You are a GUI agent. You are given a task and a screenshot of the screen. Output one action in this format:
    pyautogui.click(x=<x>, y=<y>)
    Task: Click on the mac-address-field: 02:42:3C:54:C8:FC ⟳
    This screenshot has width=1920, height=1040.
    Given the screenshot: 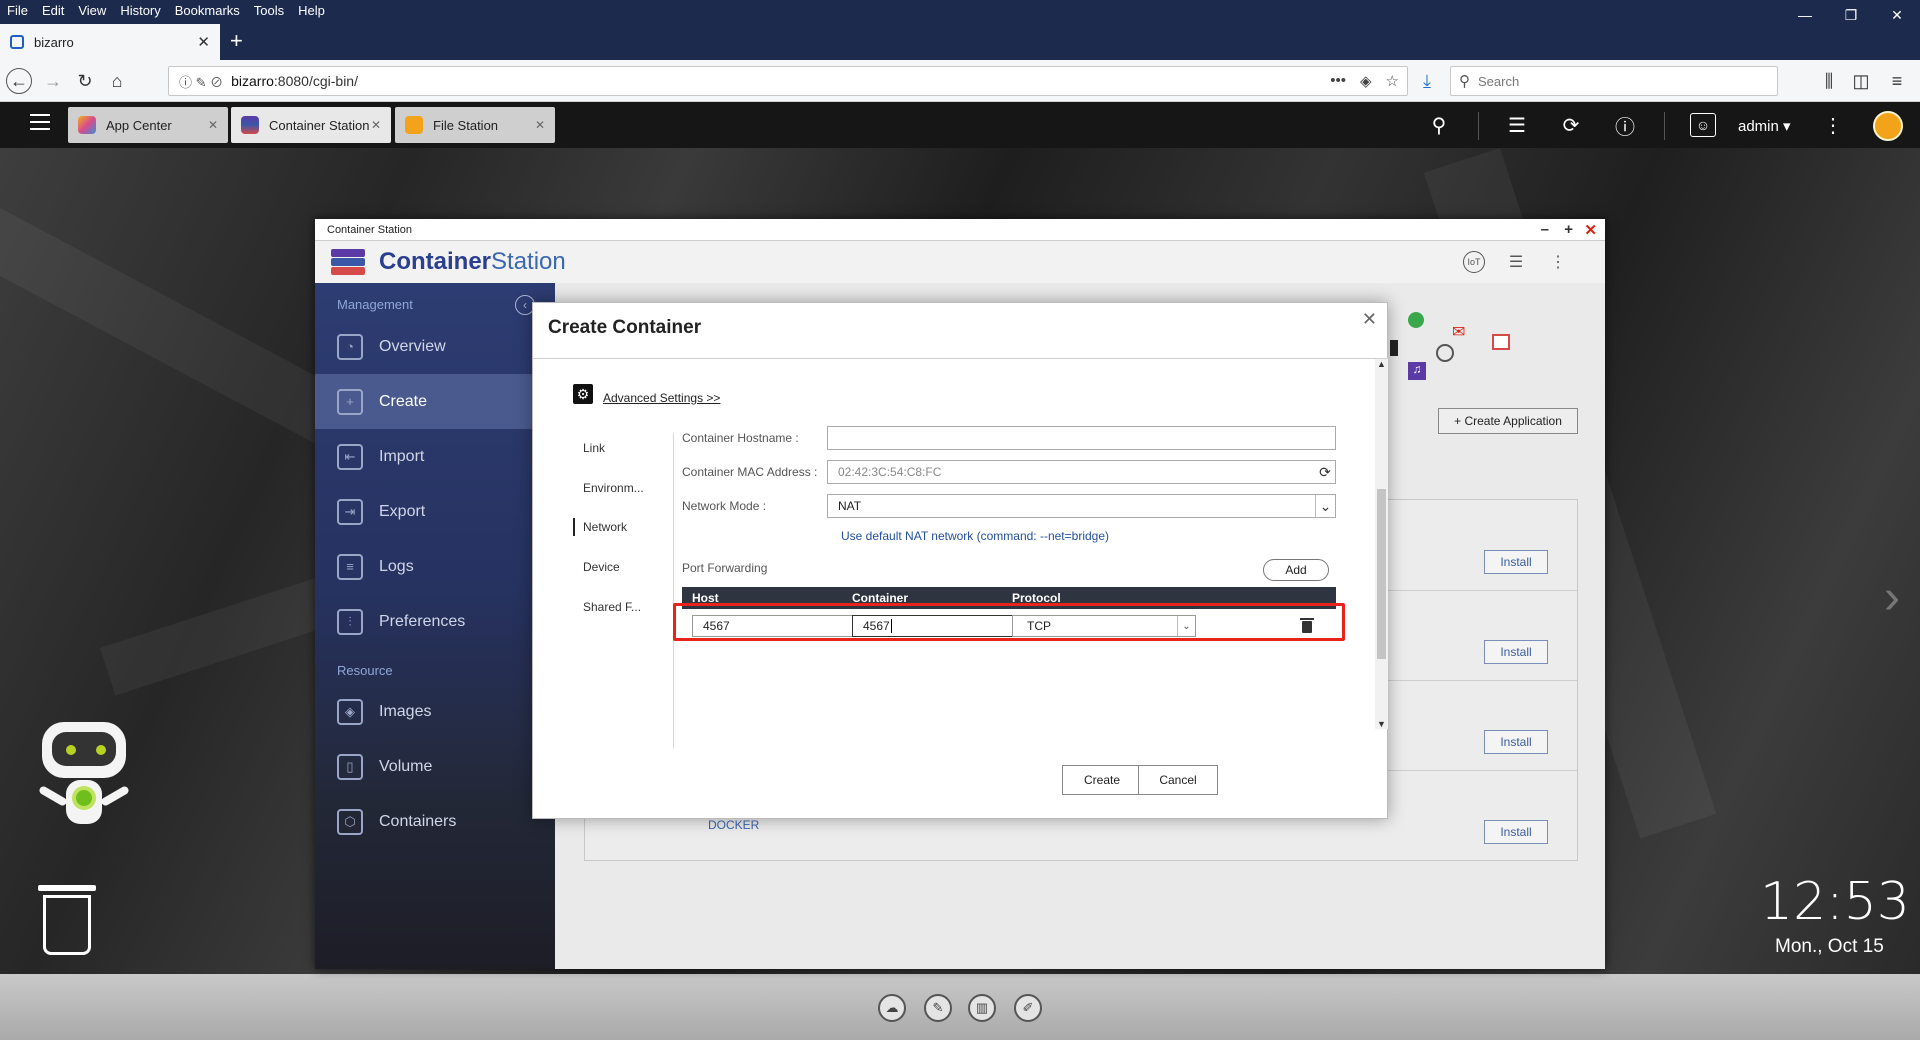 What is the action you would take?
    pyautogui.click(x=1081, y=472)
    